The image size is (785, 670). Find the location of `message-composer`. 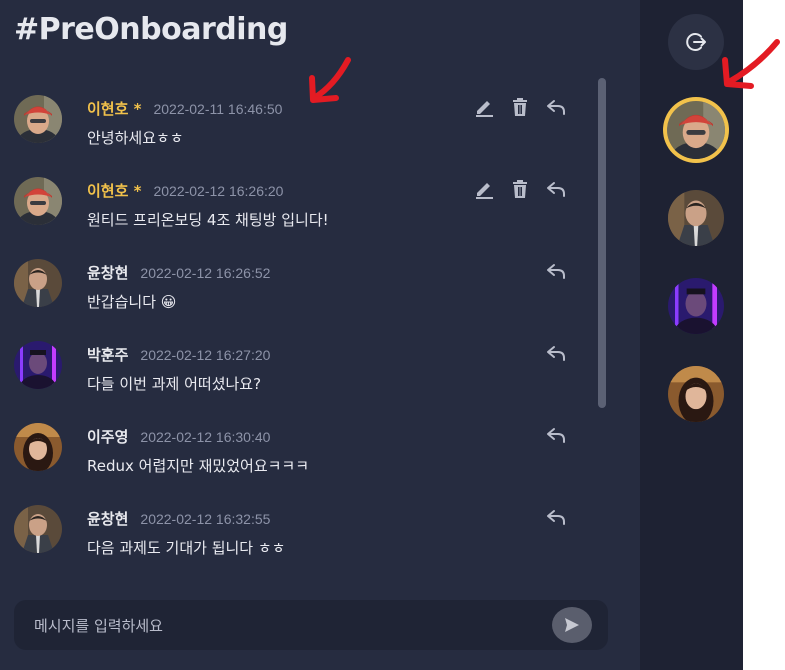

message-composer is located at coordinates (311, 625).